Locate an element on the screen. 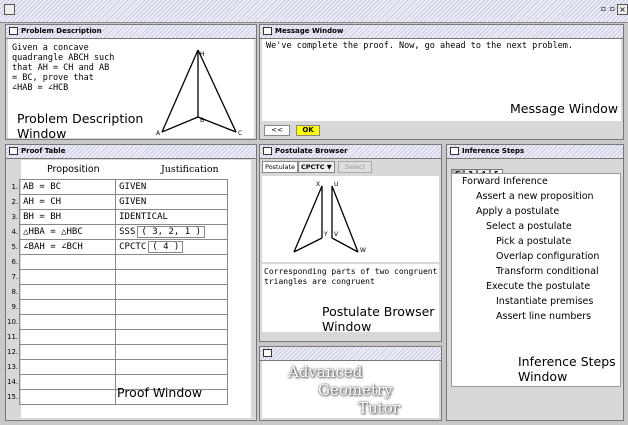 The width and height of the screenshot is (628, 425). row-number: 15. is located at coordinates (13, 397).